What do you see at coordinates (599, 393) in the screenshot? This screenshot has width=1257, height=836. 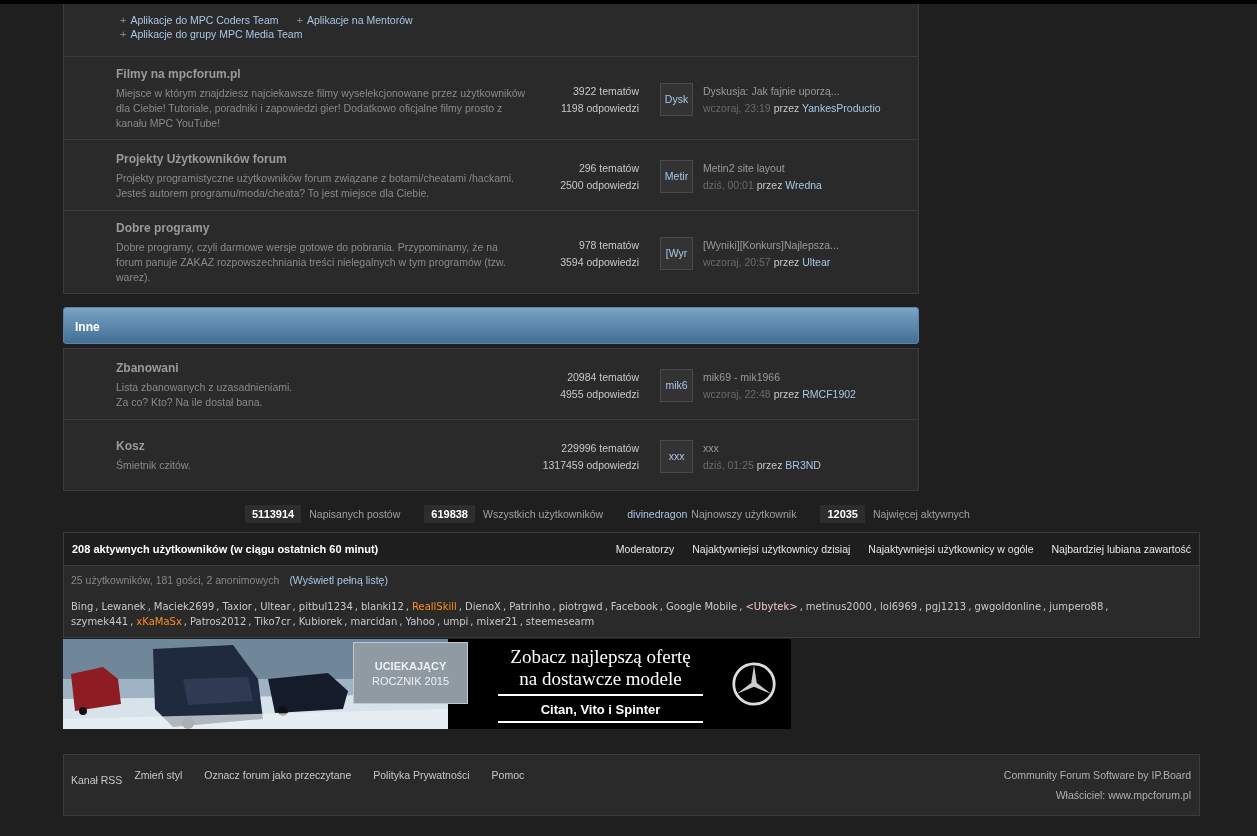 I see `reply-count: 4955 odpowiedzi` at bounding box center [599, 393].